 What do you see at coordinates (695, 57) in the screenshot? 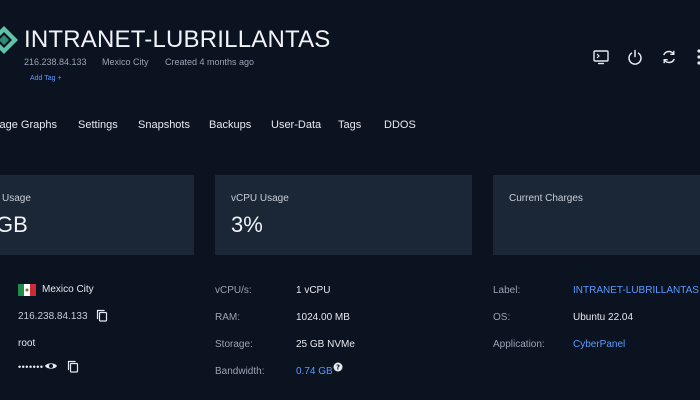
I see `more-icon` at bounding box center [695, 57].